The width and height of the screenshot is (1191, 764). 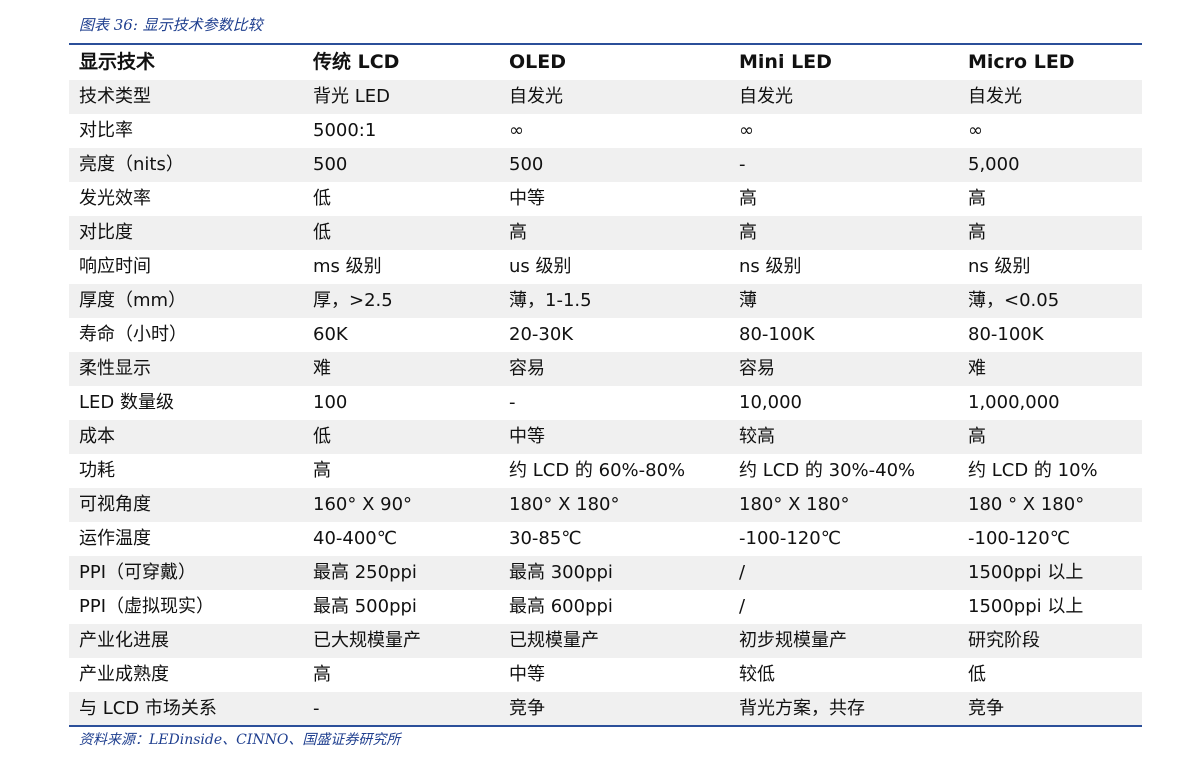 I want to click on table-row: 与 LCD 市场关系 - 竞争 背光方案，共存 竞争, so click(x=605, y=709).